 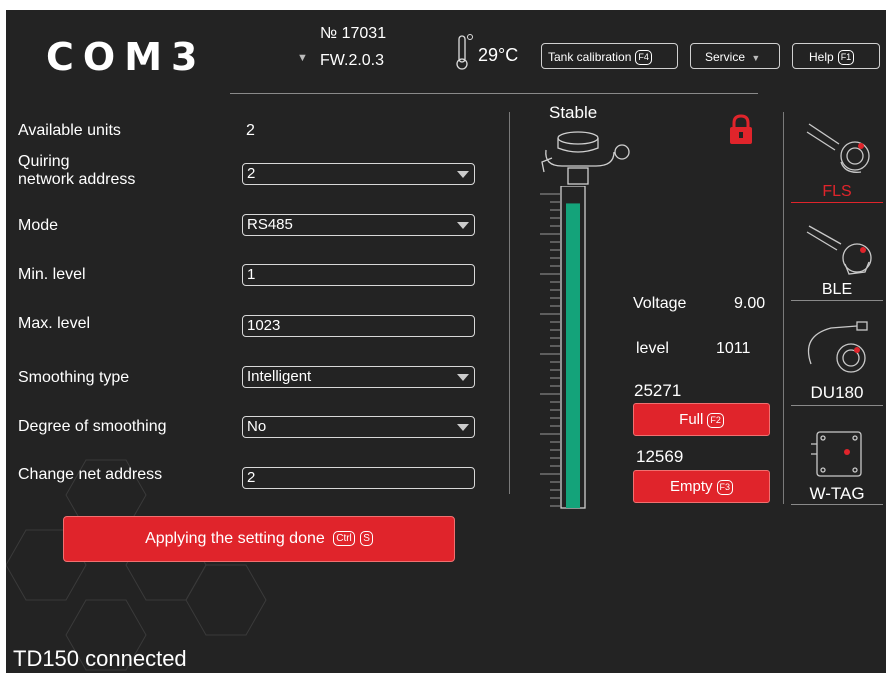 What do you see at coordinates (494, 93) in the screenshot?
I see `header-divider` at bounding box center [494, 93].